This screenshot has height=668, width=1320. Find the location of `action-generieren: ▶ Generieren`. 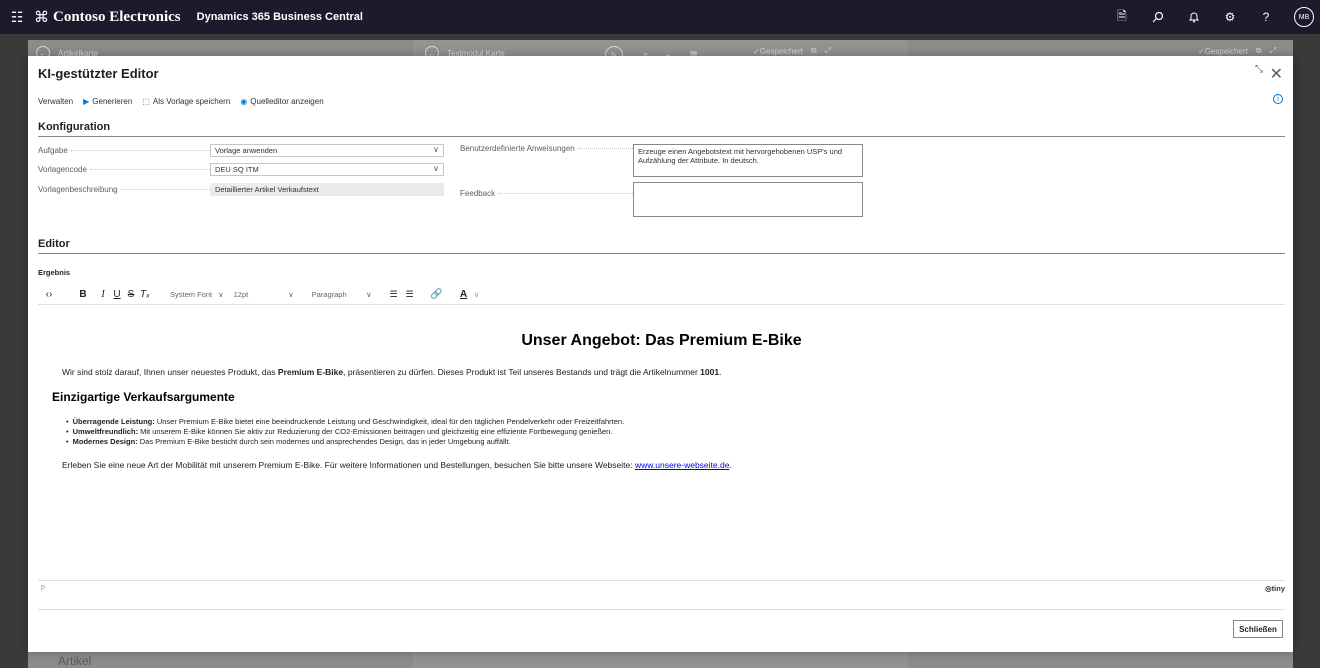

action-generieren: ▶ Generieren is located at coordinates (107, 101).